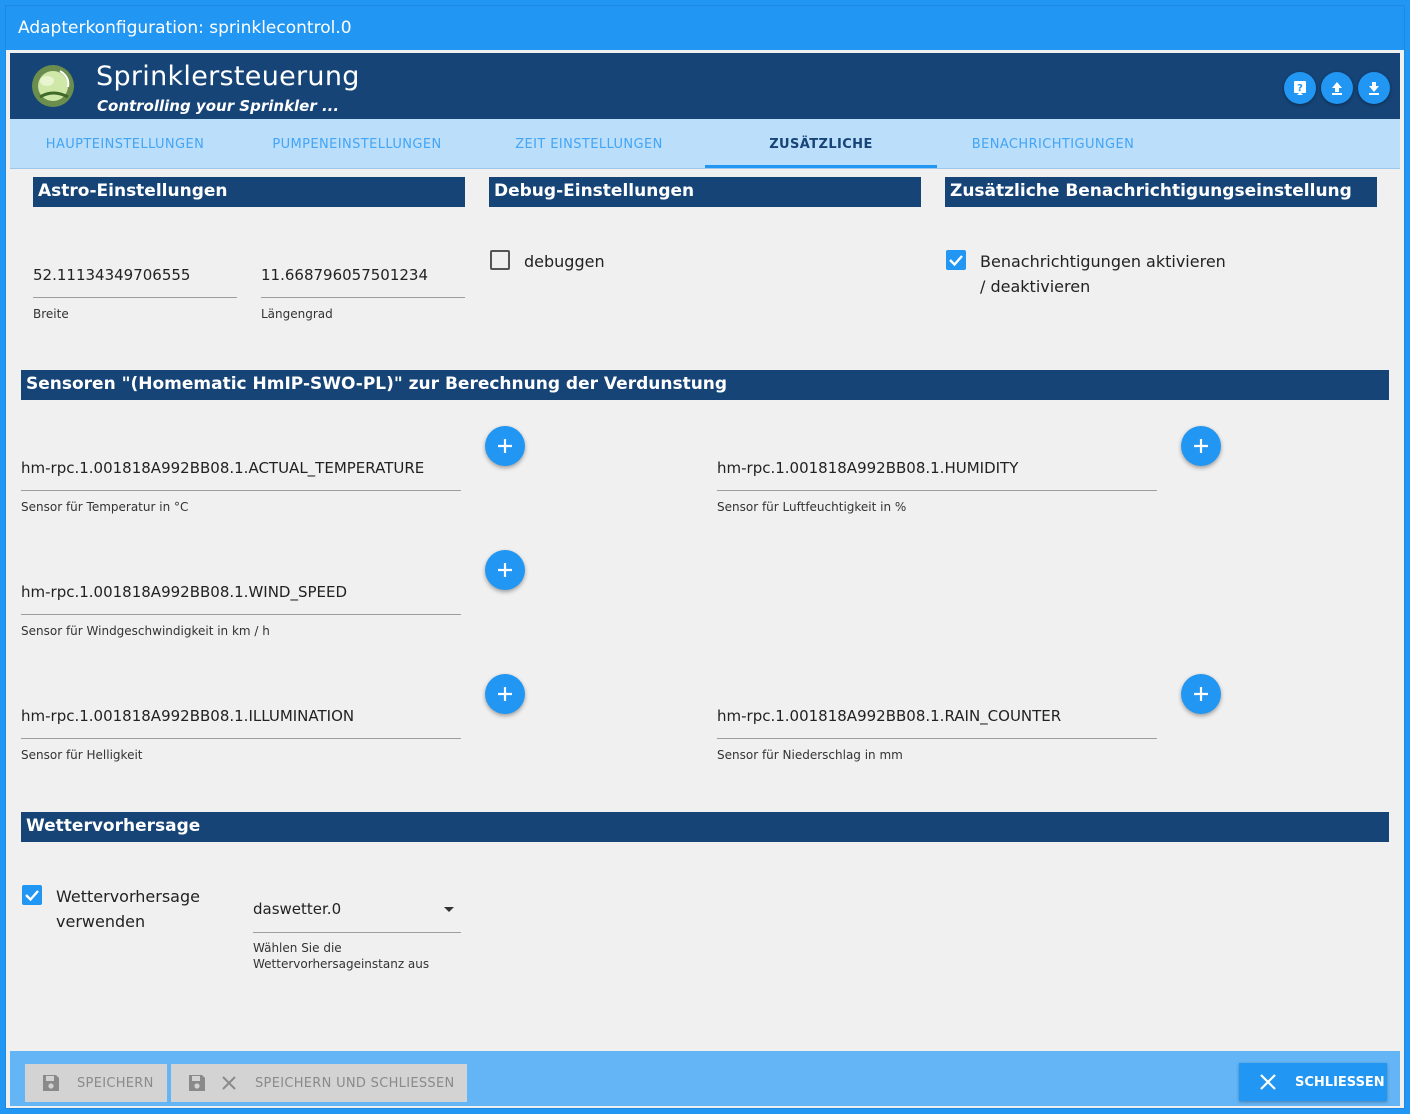  I want to click on select-illumination-sensor-button, so click(505, 694).